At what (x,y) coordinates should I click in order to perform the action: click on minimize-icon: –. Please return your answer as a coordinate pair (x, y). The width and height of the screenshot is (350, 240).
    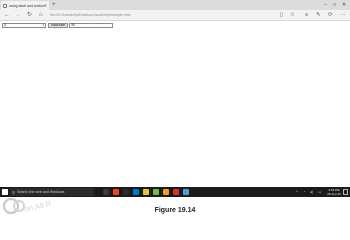
    Looking at the image, I should click on (325, 5).